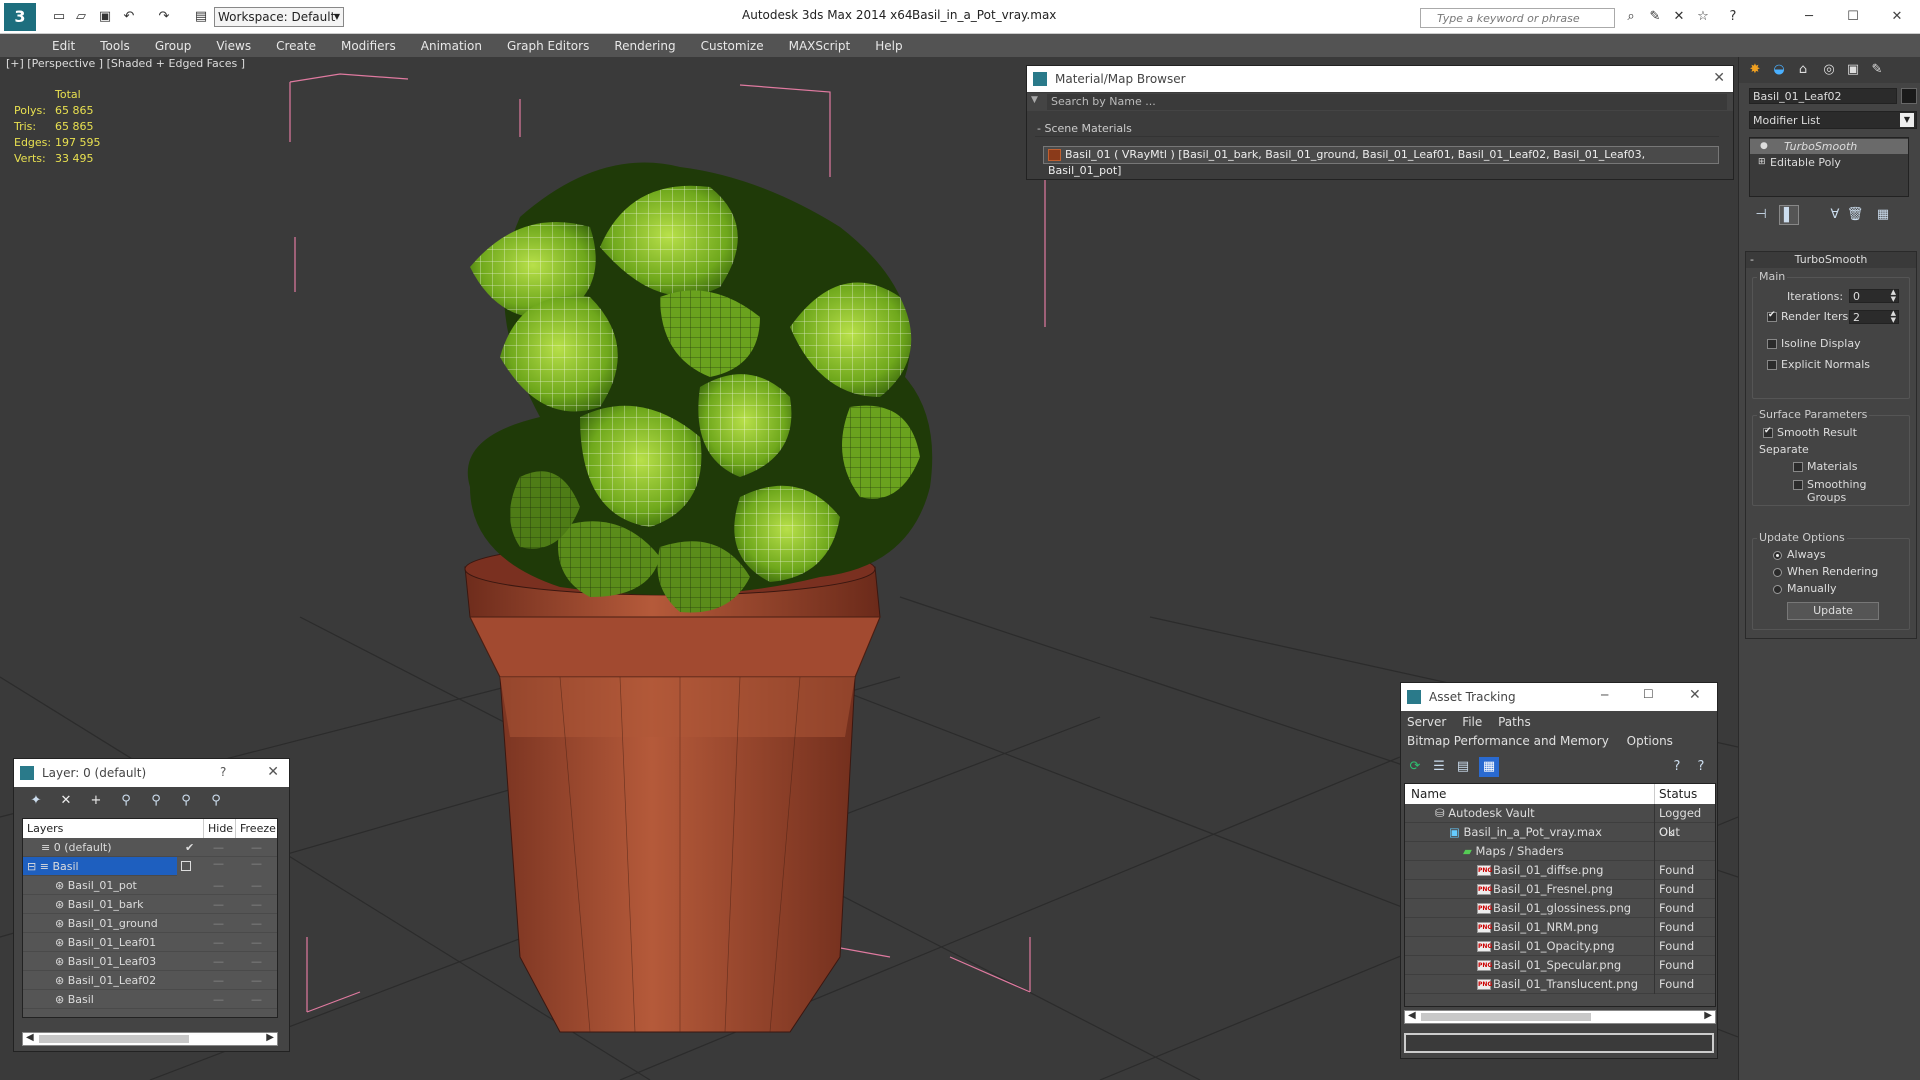 The height and width of the screenshot is (1080, 1920). What do you see at coordinates (1560, 832) in the screenshot?
I see `asset-row: ▣ Basil_in_a_Pot_vray.max Ok` at bounding box center [1560, 832].